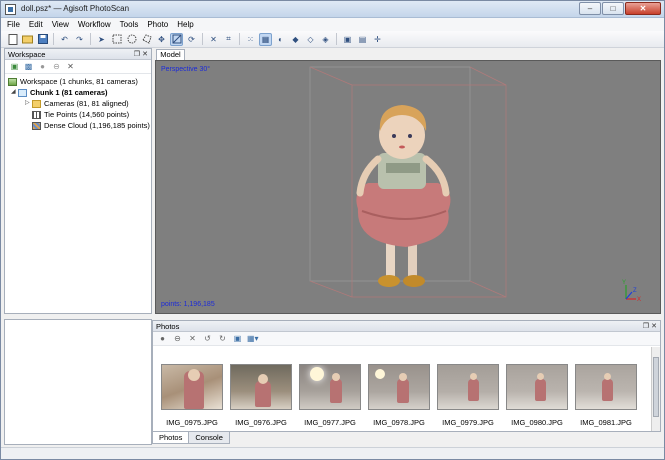 The height and width of the screenshot is (460, 665). What do you see at coordinates (129, 24) in the screenshot?
I see `menu-tools: Tools` at bounding box center [129, 24].